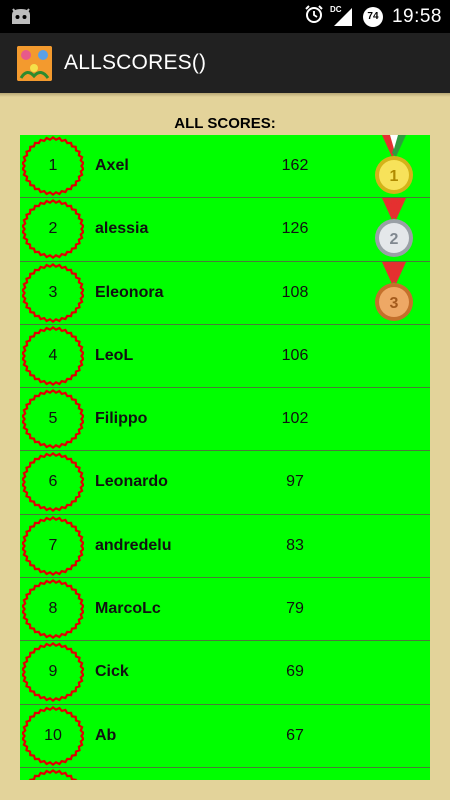  I want to click on battery-level: 74, so click(373, 16).